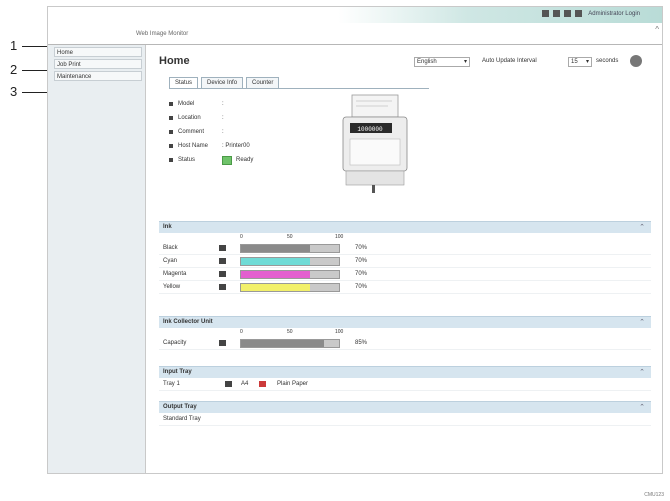  I want to click on auto-update-label: Auto Update Interval, so click(509, 61).